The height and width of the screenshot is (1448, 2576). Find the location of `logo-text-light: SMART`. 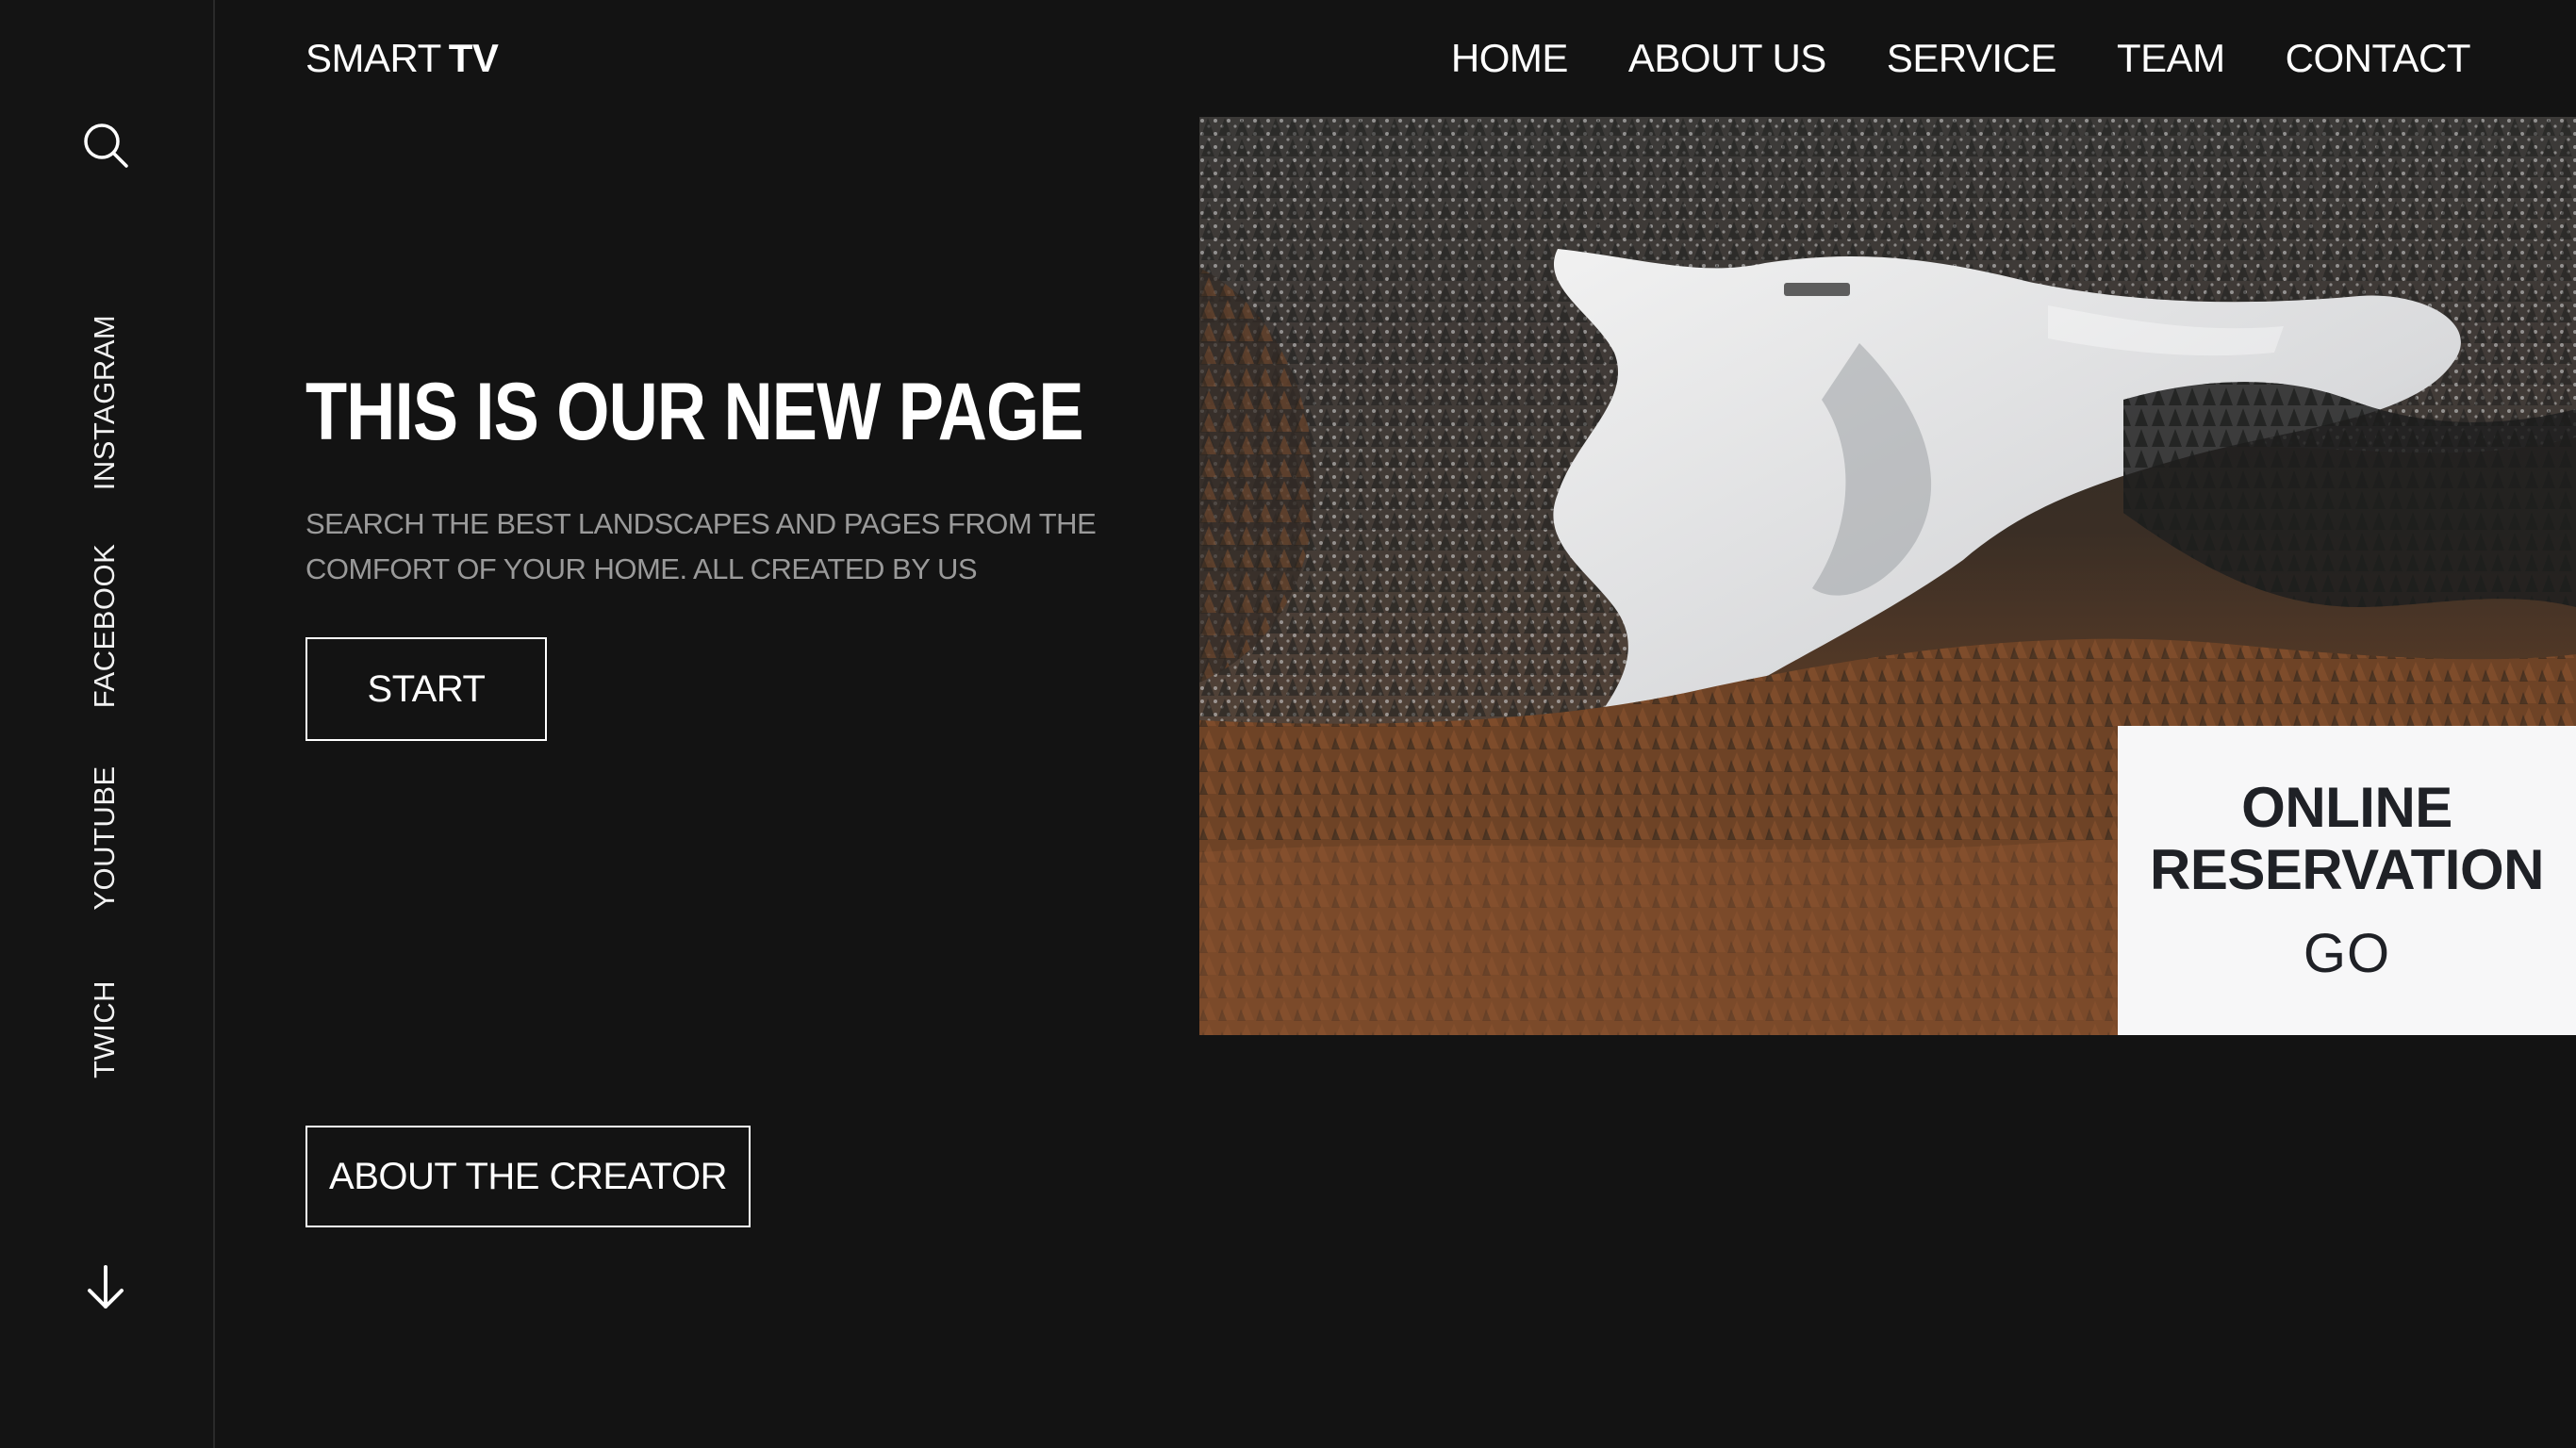

logo-text-light: SMART is located at coordinates (373, 58).